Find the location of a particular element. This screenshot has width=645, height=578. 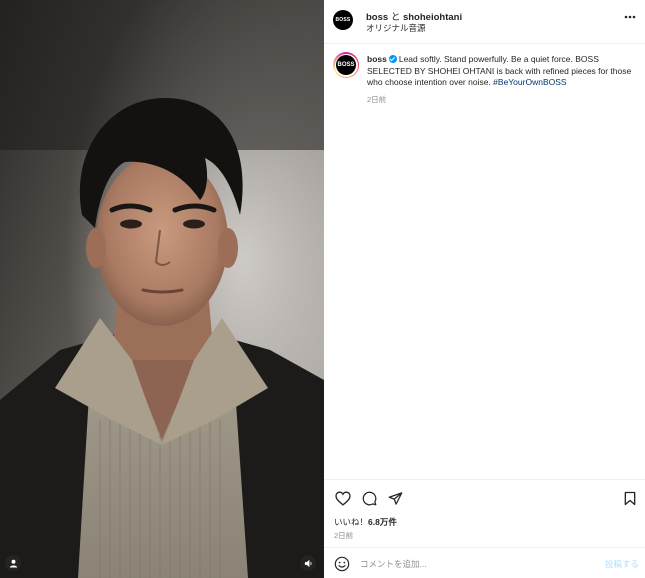

heart-icon is located at coordinates (343, 498).